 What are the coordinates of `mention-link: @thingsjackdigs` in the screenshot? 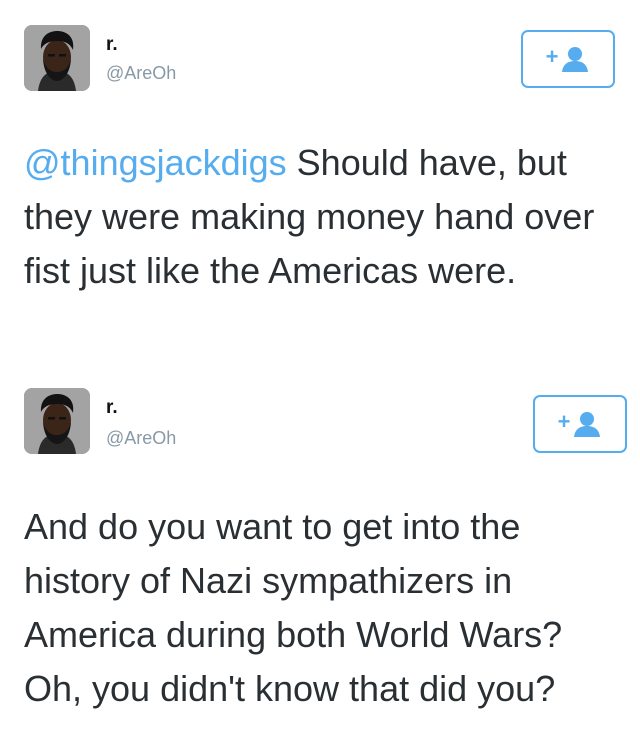 It's located at (155, 162).